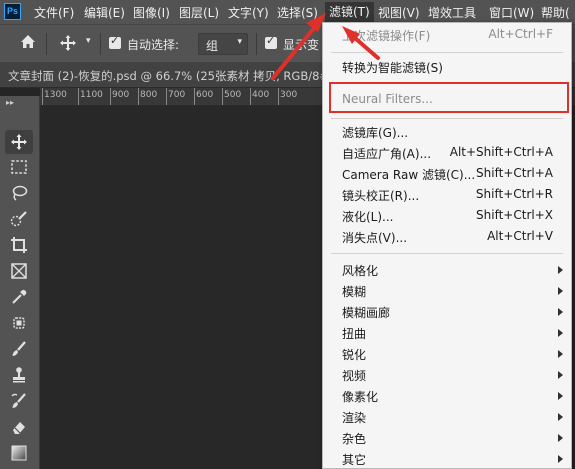 The image size is (575, 469). Describe the element at coordinates (447, 66) in the screenshot. I see `convert-smart-filters-menu-item: 转换为智能滤镜(S)` at that location.